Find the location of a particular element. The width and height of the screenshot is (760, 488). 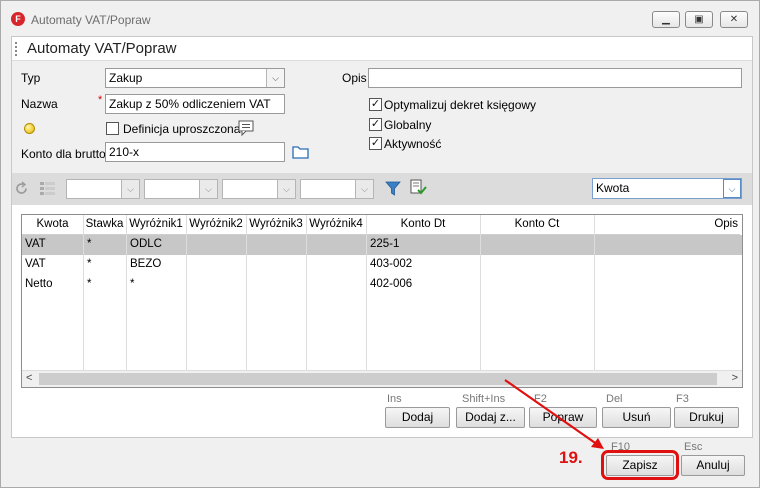

col-header-wyroznik1: Wyróżnik1 is located at coordinates (156, 225).